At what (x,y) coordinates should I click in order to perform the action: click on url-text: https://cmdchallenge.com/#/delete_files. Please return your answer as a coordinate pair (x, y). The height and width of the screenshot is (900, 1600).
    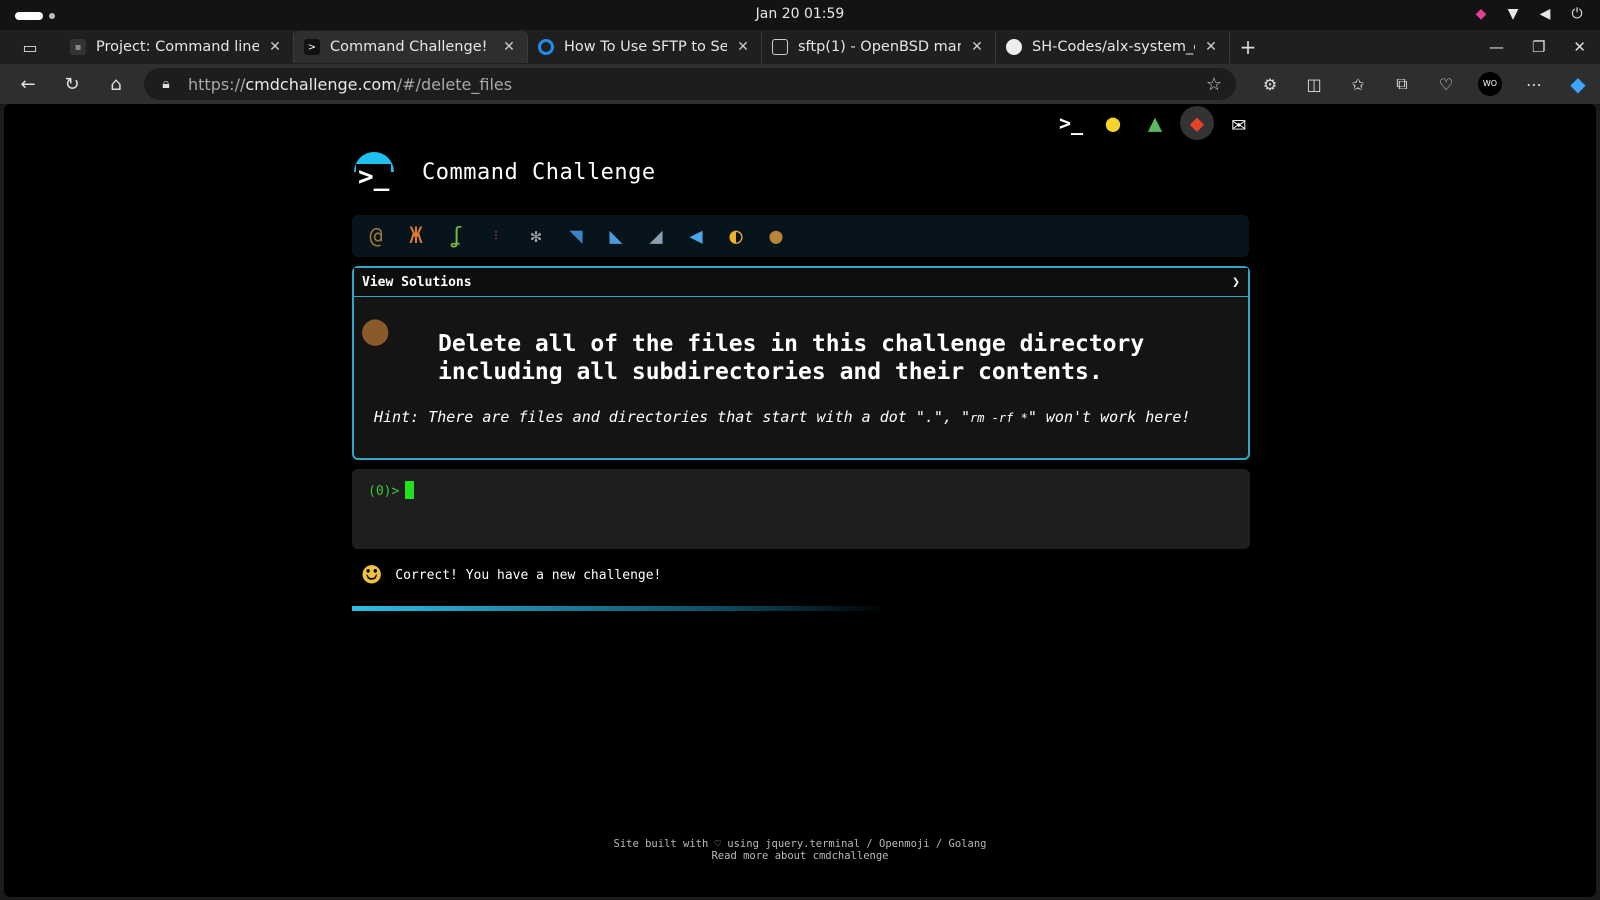
    Looking at the image, I should click on (690, 84).